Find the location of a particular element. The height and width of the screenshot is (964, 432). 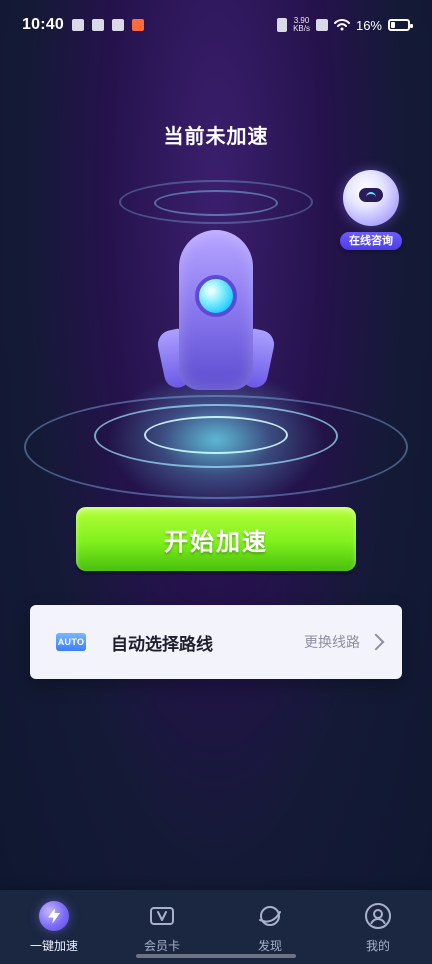

change-route-label: 更换线路 is located at coordinates (332, 643).